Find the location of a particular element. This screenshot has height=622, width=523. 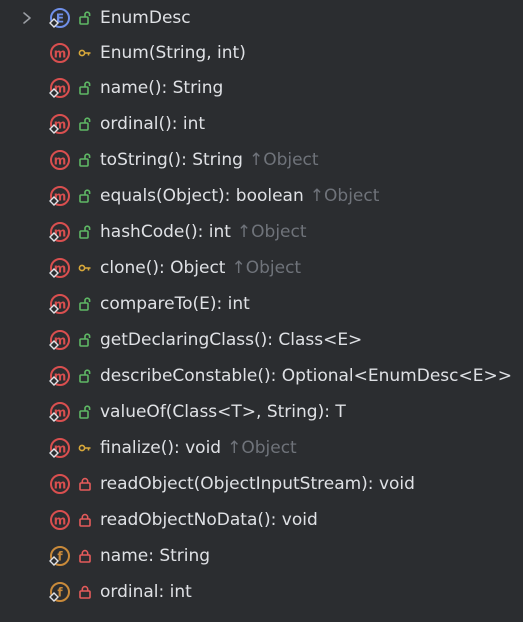

member-signature: ordinal: int is located at coordinates (146, 592).